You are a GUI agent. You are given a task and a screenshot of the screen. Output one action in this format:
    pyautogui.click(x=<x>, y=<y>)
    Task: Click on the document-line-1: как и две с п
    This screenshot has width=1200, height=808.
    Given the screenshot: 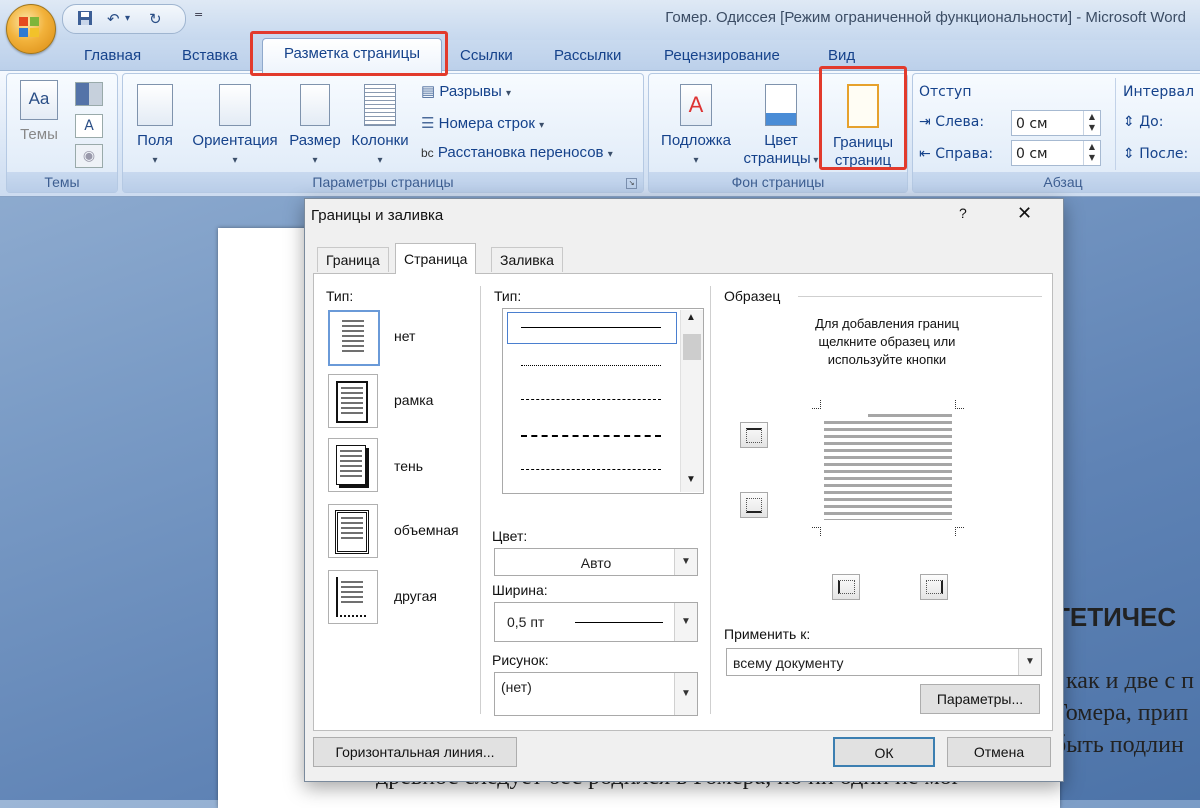 What is the action you would take?
    pyautogui.click(x=1130, y=681)
    